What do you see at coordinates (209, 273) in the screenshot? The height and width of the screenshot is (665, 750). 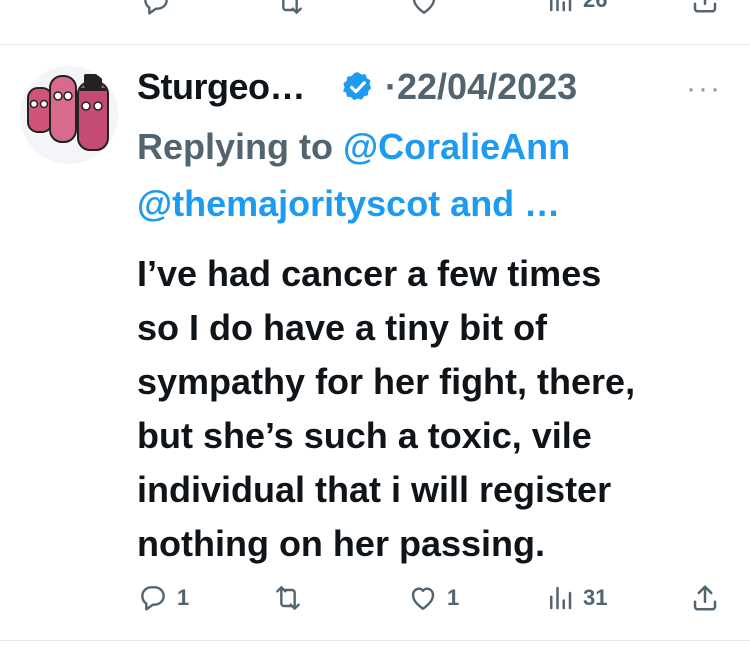 I see `tweet-line-1-pre: I’ve had` at bounding box center [209, 273].